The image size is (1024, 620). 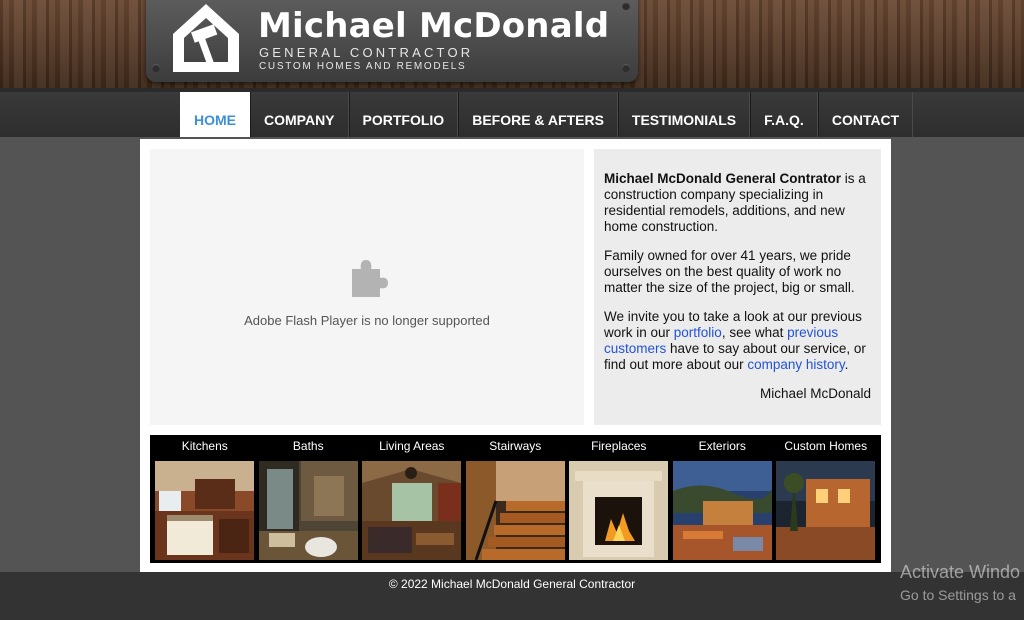 What do you see at coordinates (366, 52) in the screenshot?
I see `tagline-primary: GENERAL CONTRACTOR` at bounding box center [366, 52].